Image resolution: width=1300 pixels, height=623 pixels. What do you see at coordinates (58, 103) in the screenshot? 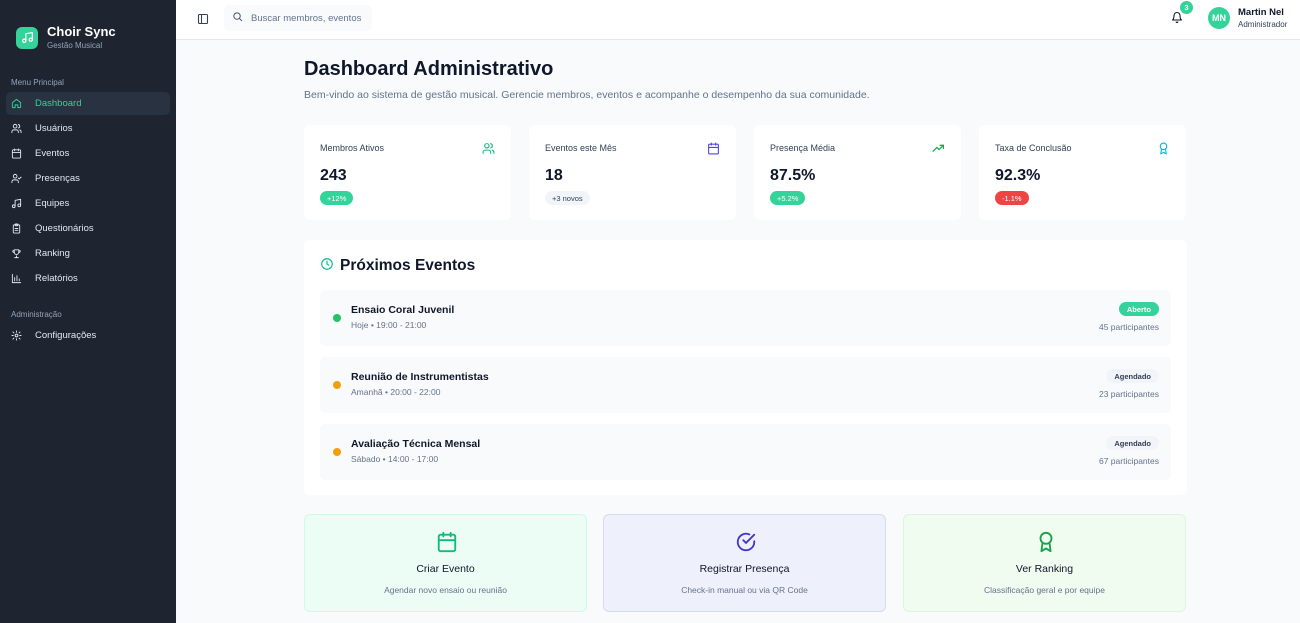
I see `sidebar-item-label: Dashboard` at bounding box center [58, 103].